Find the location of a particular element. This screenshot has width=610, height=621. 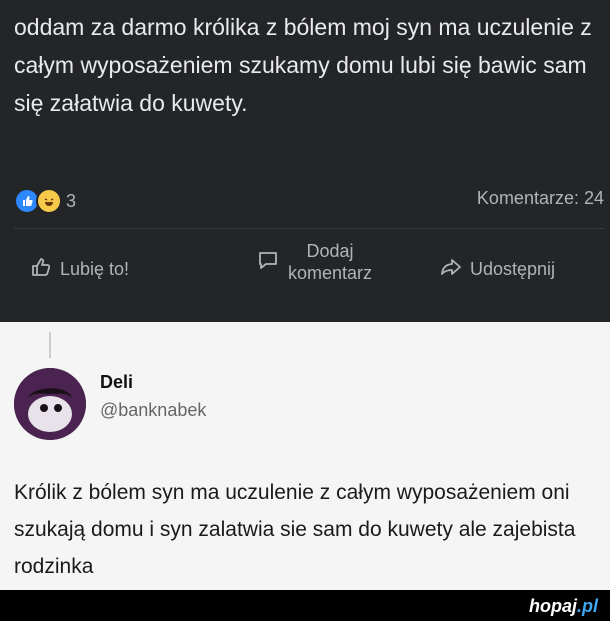

thread-line is located at coordinates (50, 345).